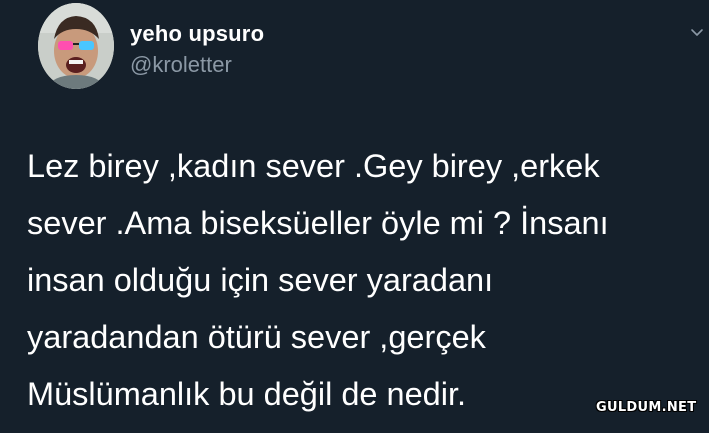 Image resolution: width=709 pixels, height=433 pixels. What do you see at coordinates (646, 407) in the screenshot?
I see `site-watermark: GULDUM.NET` at bounding box center [646, 407].